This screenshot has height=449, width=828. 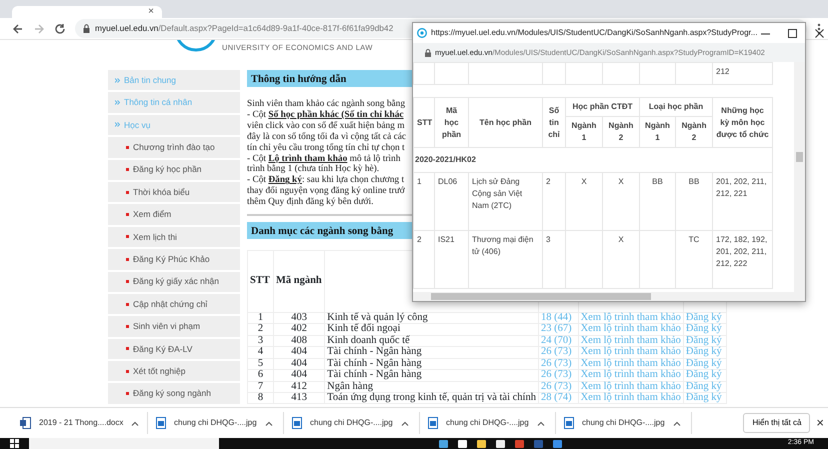 What do you see at coordinates (174, 147) in the screenshot?
I see `sidebar-item: Chương trình đào tạo` at bounding box center [174, 147].